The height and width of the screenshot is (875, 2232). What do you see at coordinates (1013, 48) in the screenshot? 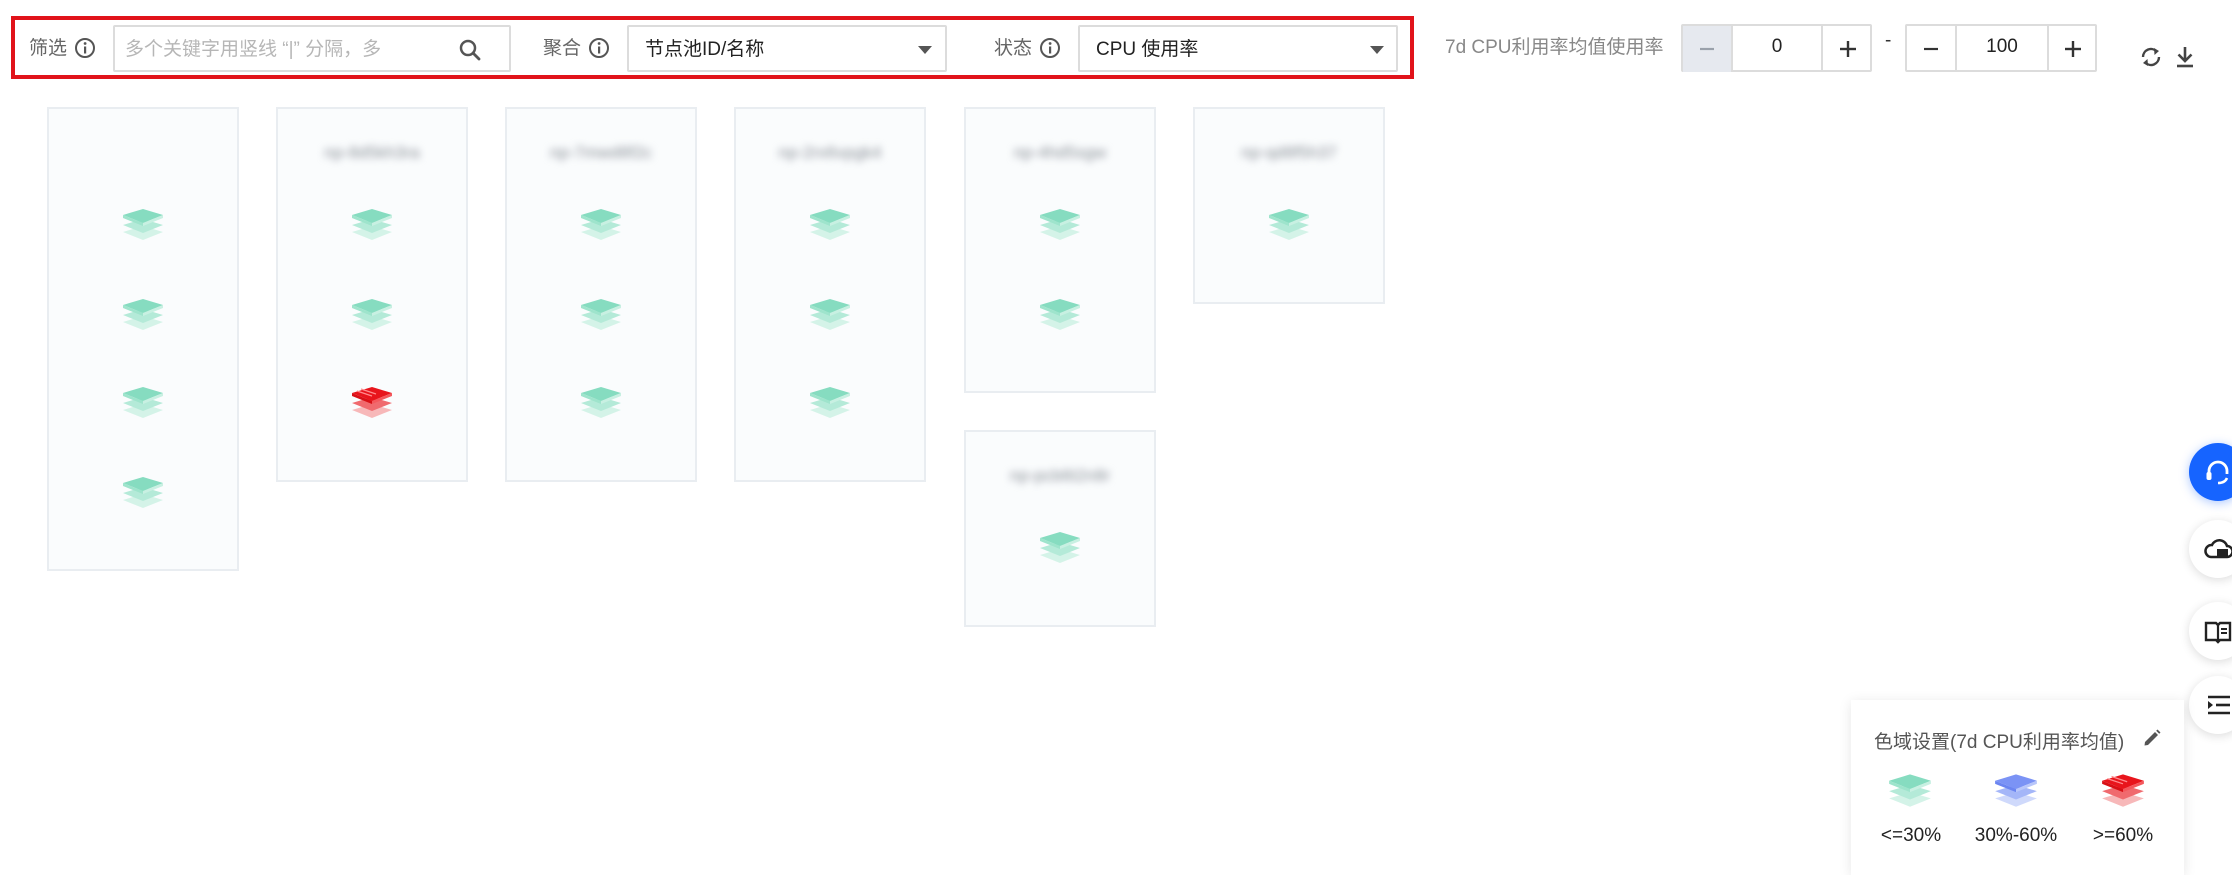
I see `status-label: 状态` at bounding box center [1013, 48].